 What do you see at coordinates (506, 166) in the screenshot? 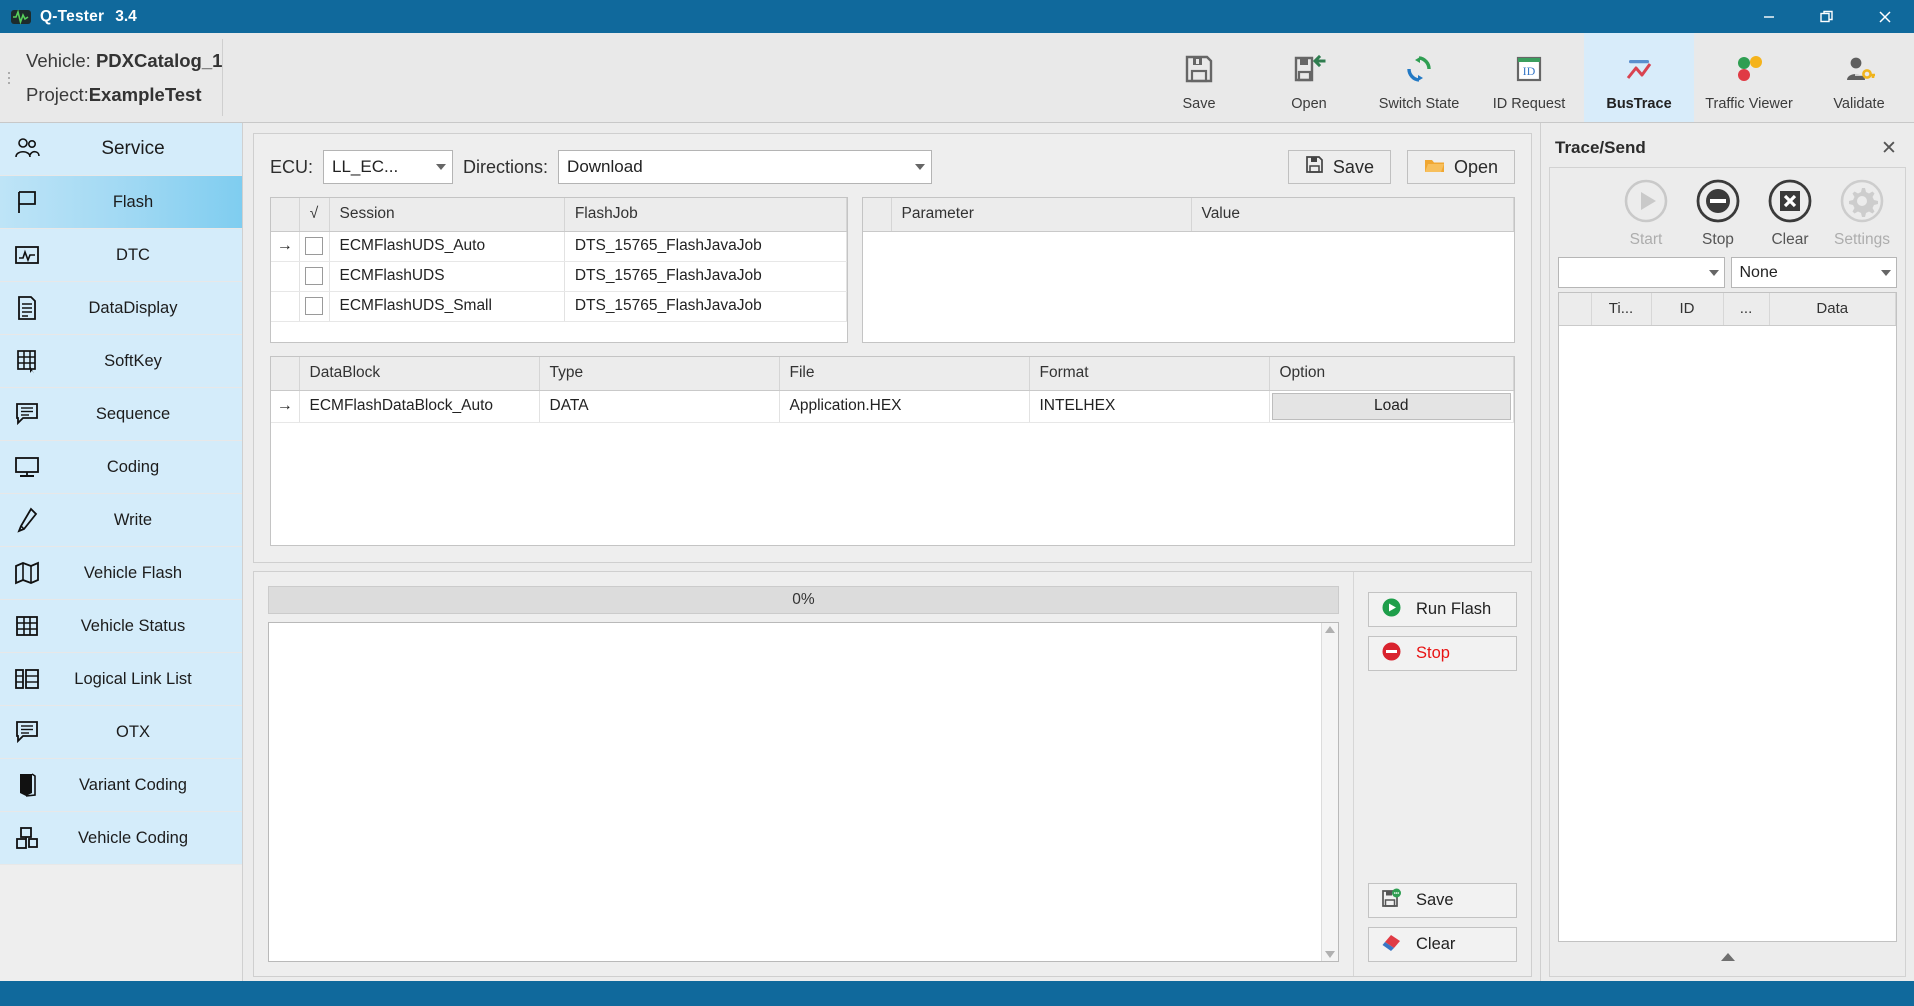
I see `directions-label: Directions:` at bounding box center [506, 166].